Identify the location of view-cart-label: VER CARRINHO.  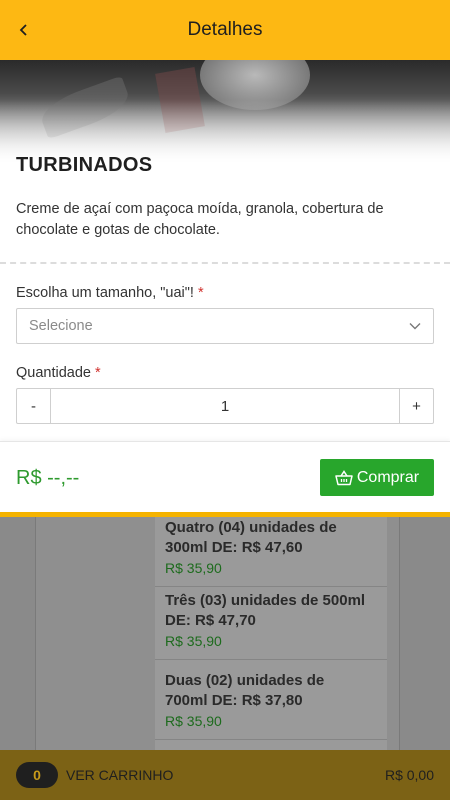
(120, 775).